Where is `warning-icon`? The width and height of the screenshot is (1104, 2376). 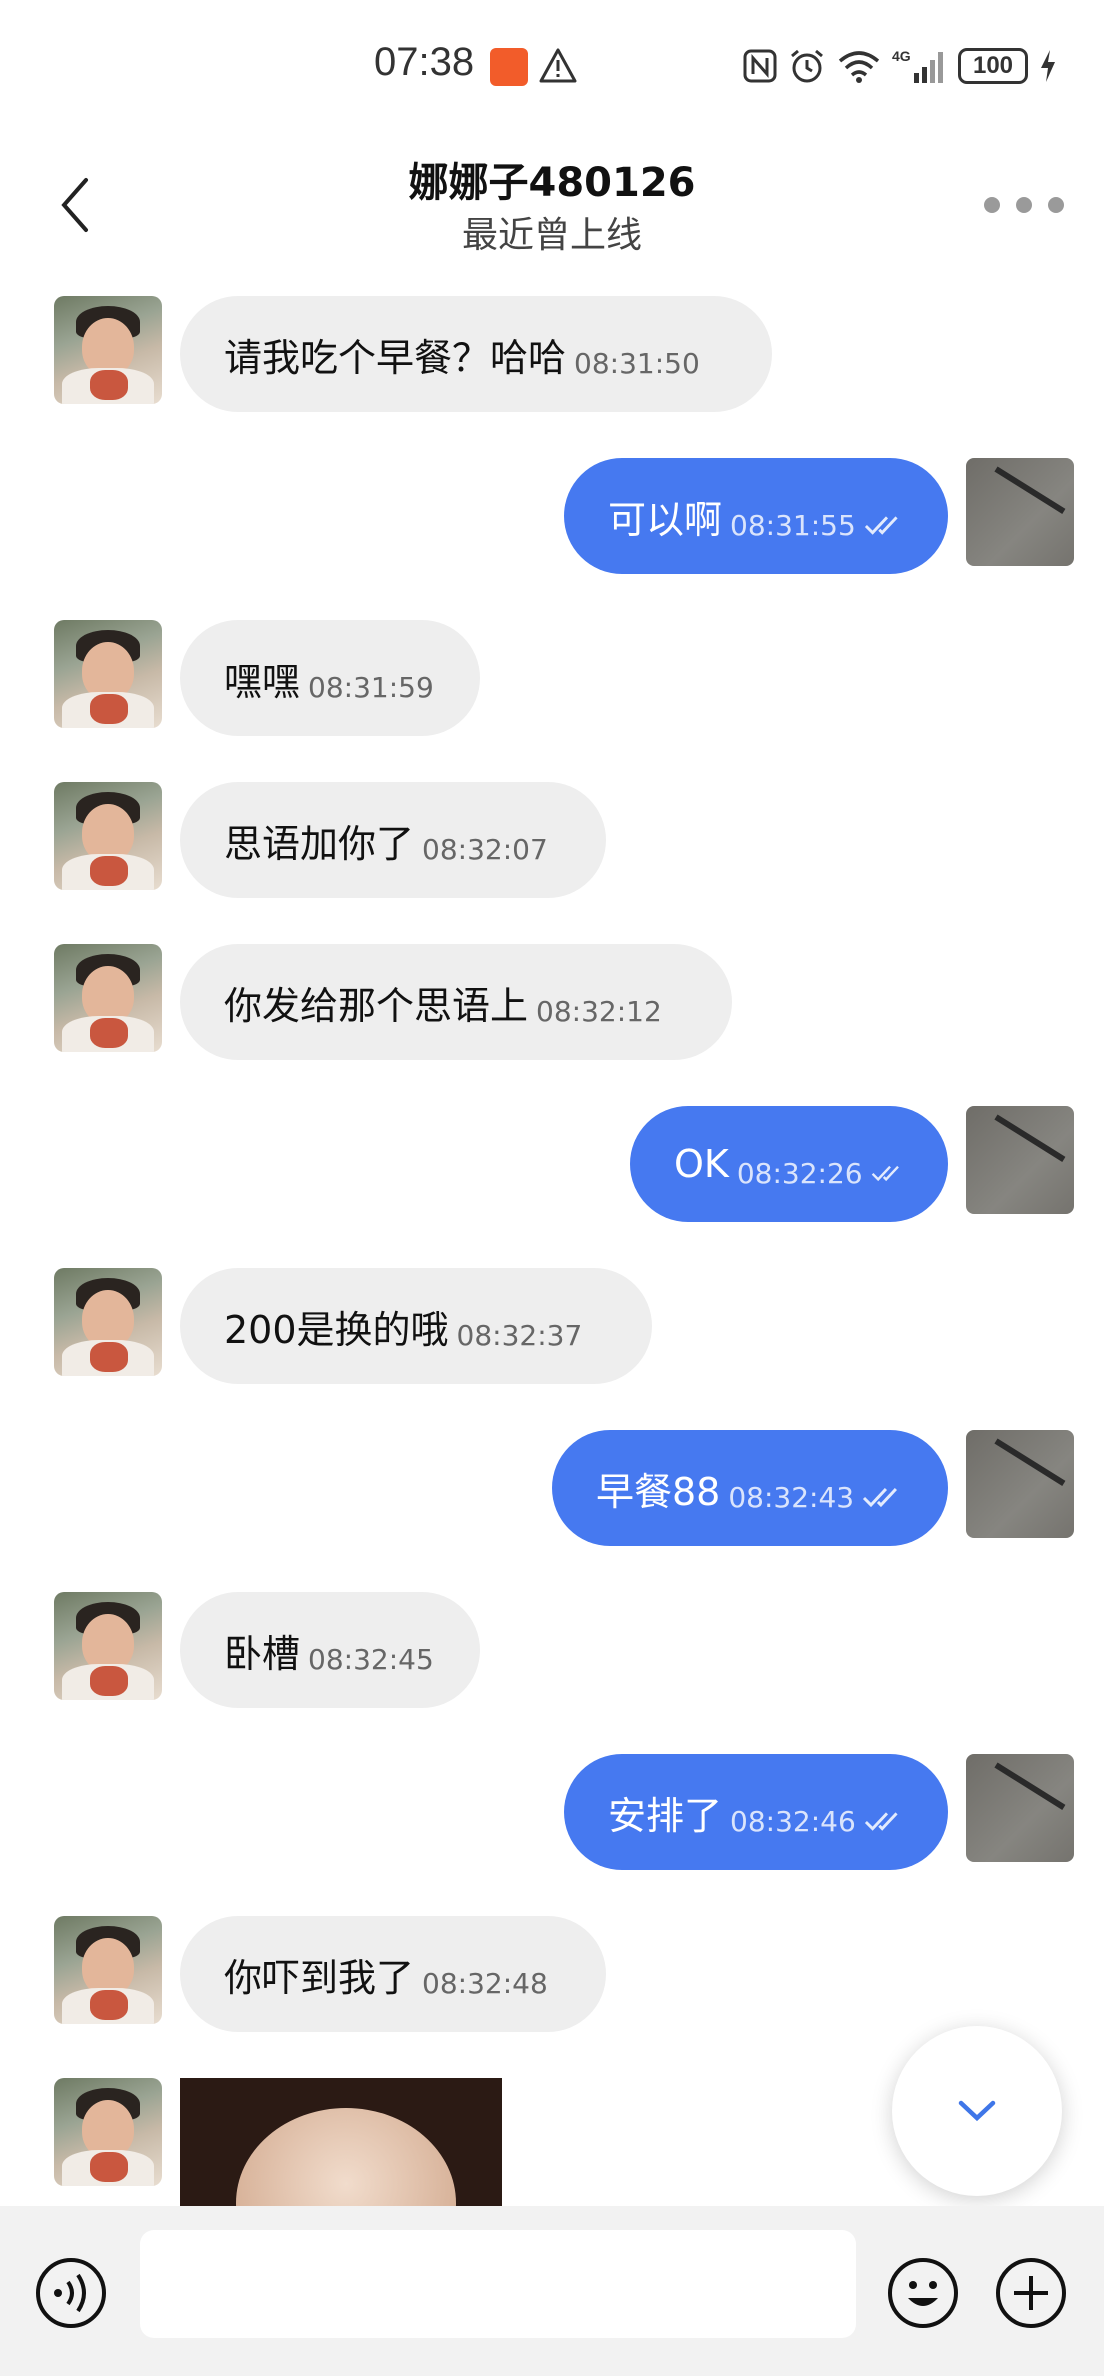
warning-icon is located at coordinates (558, 65).